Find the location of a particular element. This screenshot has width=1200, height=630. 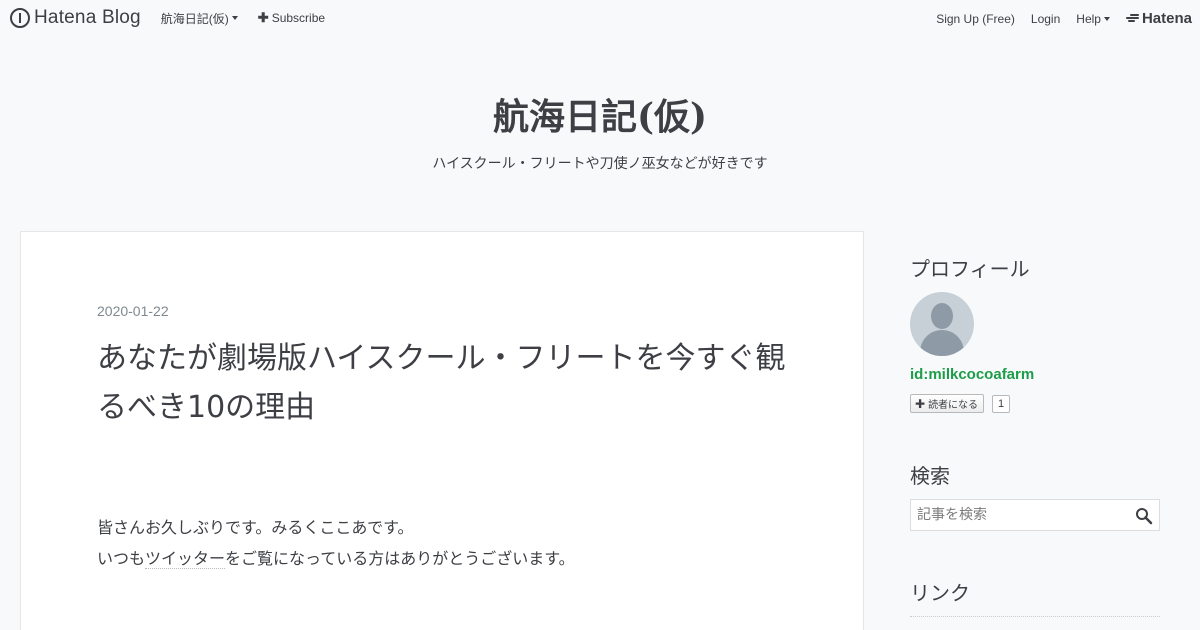

blog-title: 航海日記(仮) is located at coordinates (600, 114).